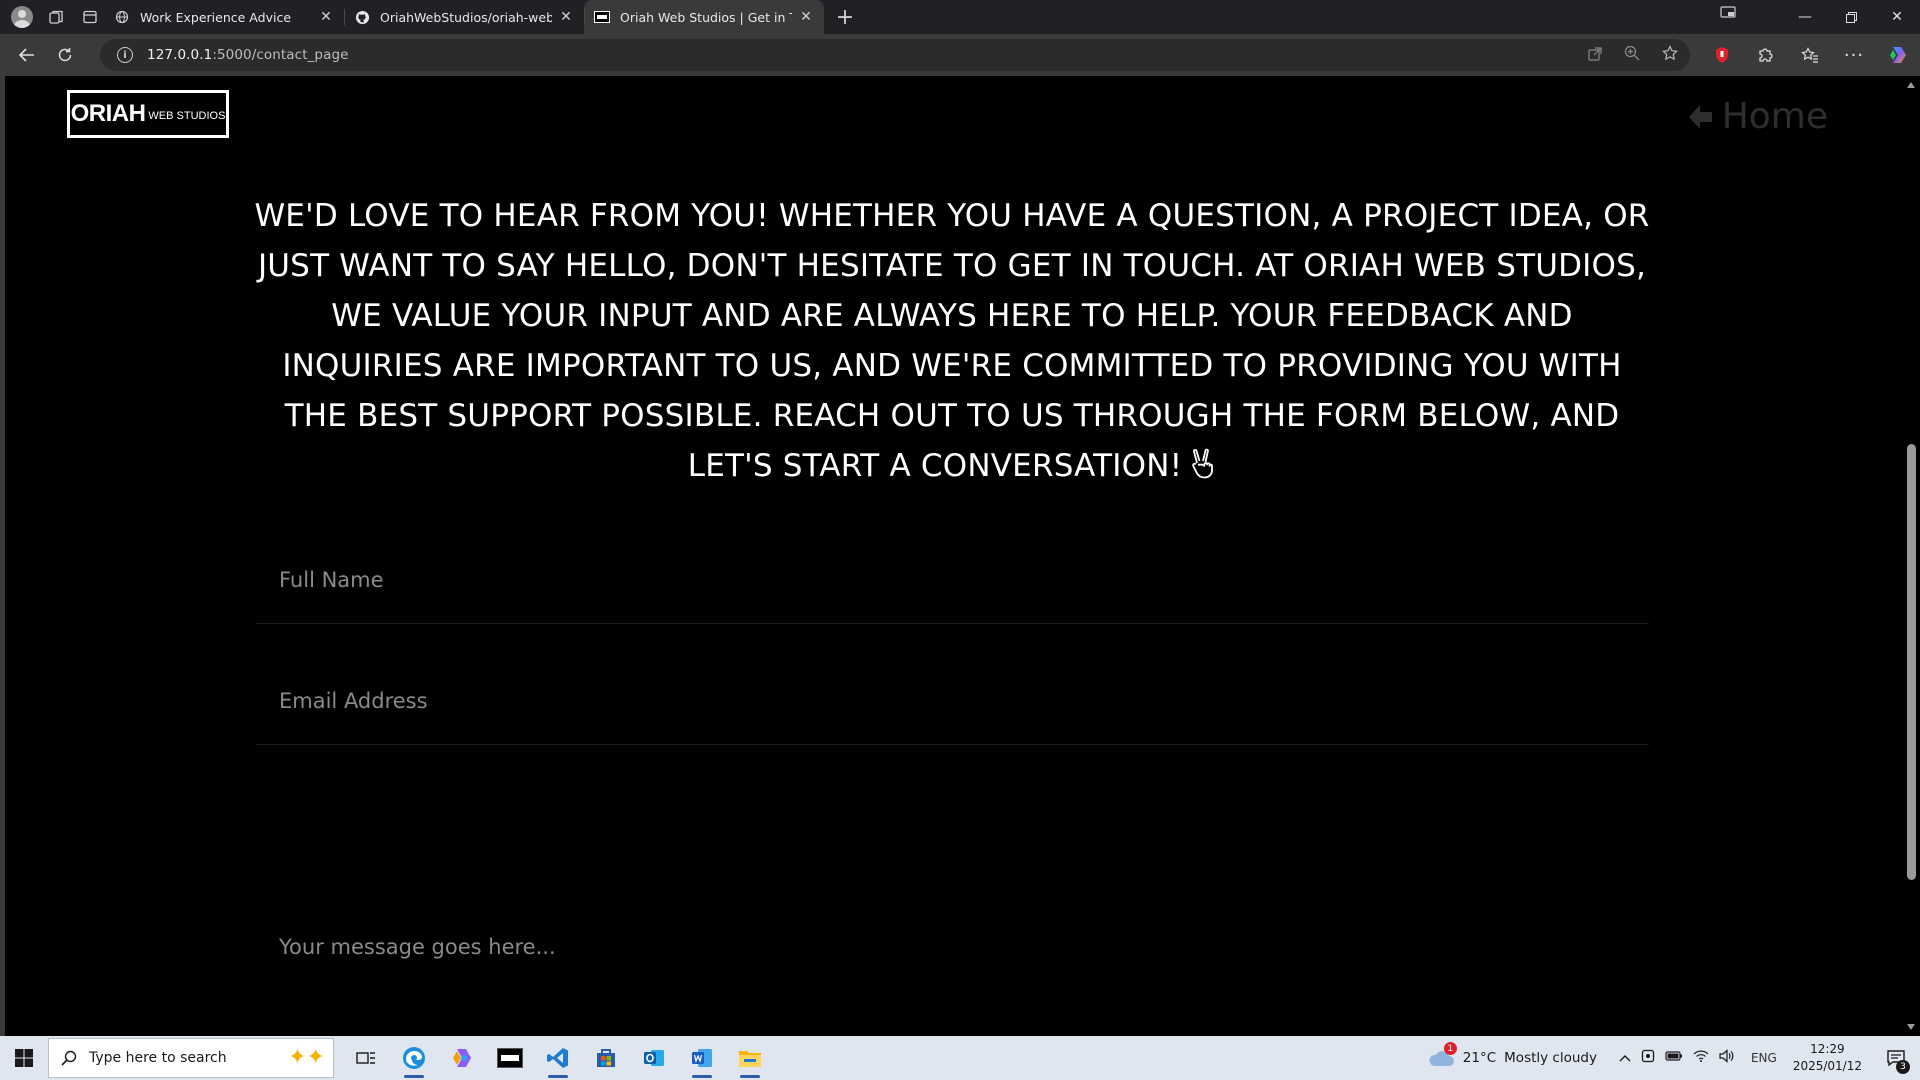  What do you see at coordinates (1701, 1058) in the screenshot?
I see `wifi-icon` at bounding box center [1701, 1058].